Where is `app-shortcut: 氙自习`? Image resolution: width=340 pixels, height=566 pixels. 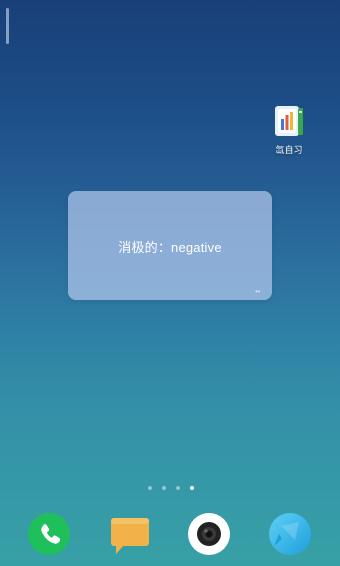 app-shortcut: 氙自习 is located at coordinates (289, 130).